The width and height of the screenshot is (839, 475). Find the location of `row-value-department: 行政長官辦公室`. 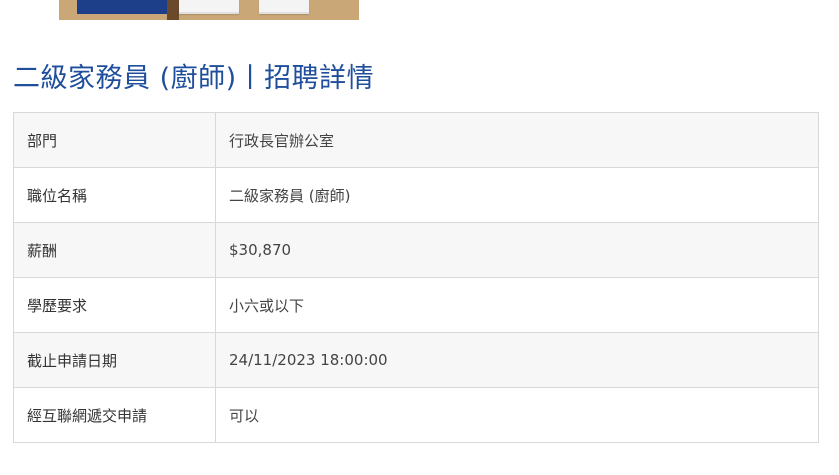

row-value-department: 行政長官辦公室 is located at coordinates (517, 140).